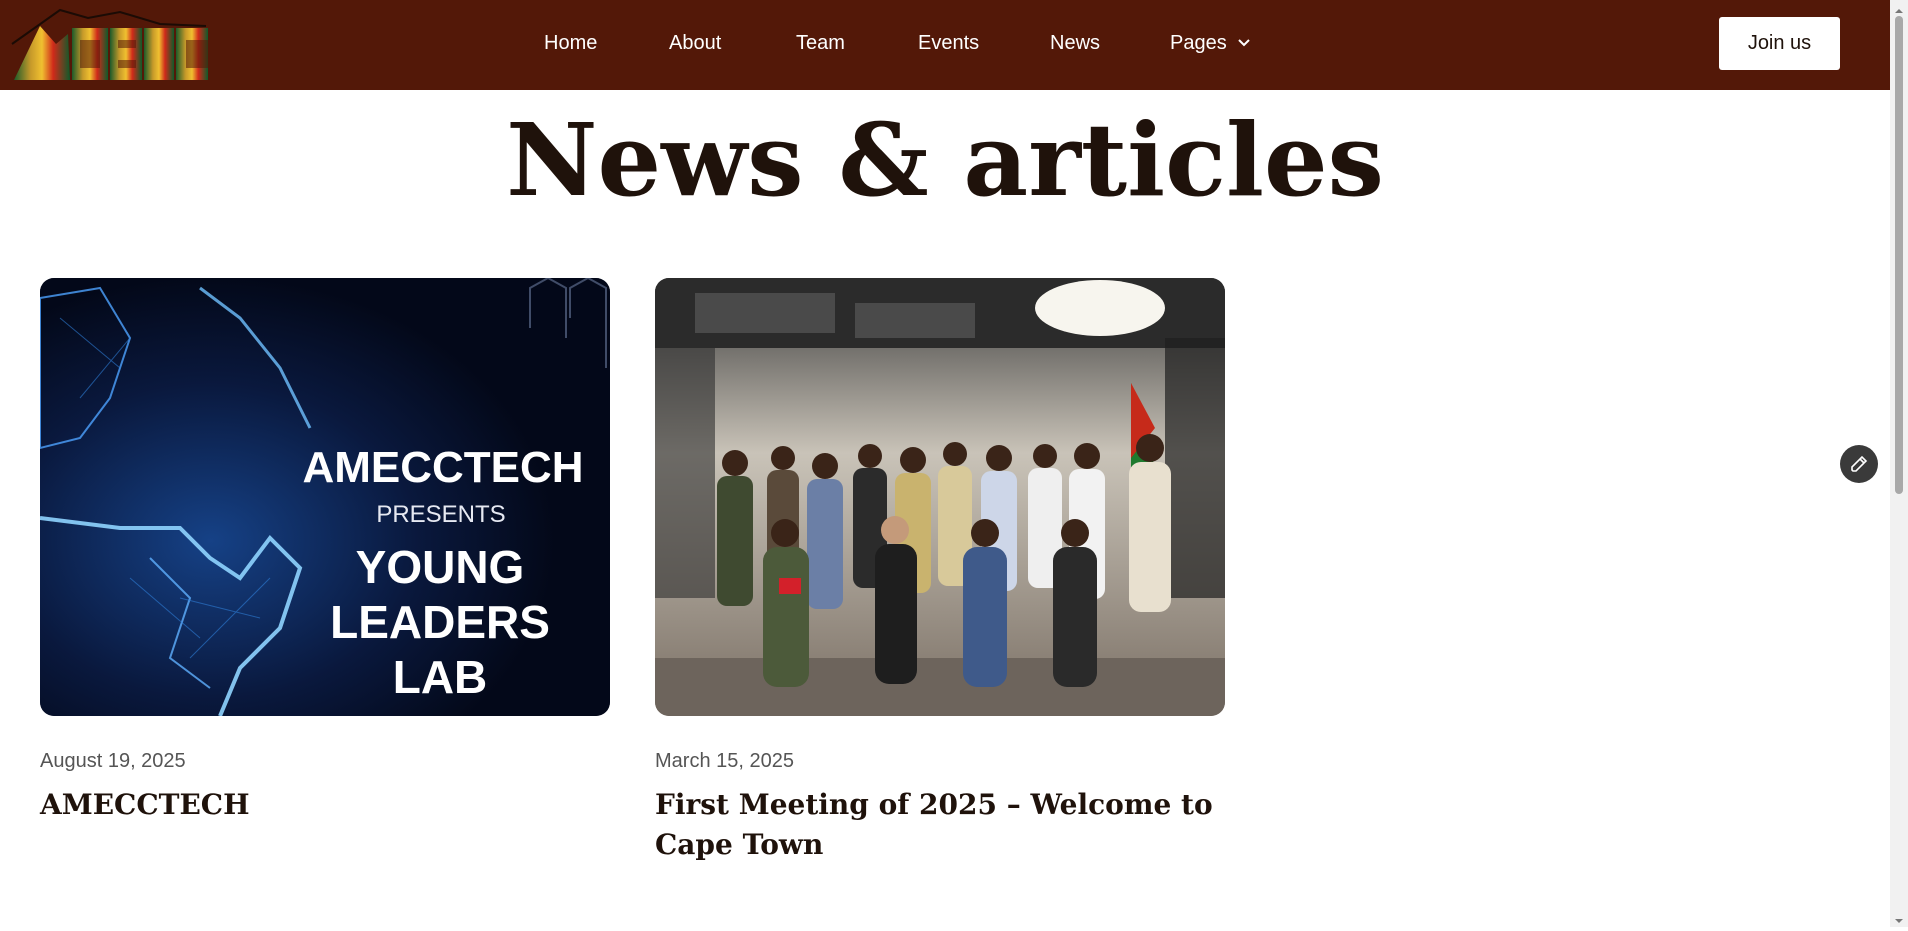 The width and height of the screenshot is (1908, 931). What do you see at coordinates (325, 805) in the screenshot?
I see `article-title: AMECCTECH` at bounding box center [325, 805].